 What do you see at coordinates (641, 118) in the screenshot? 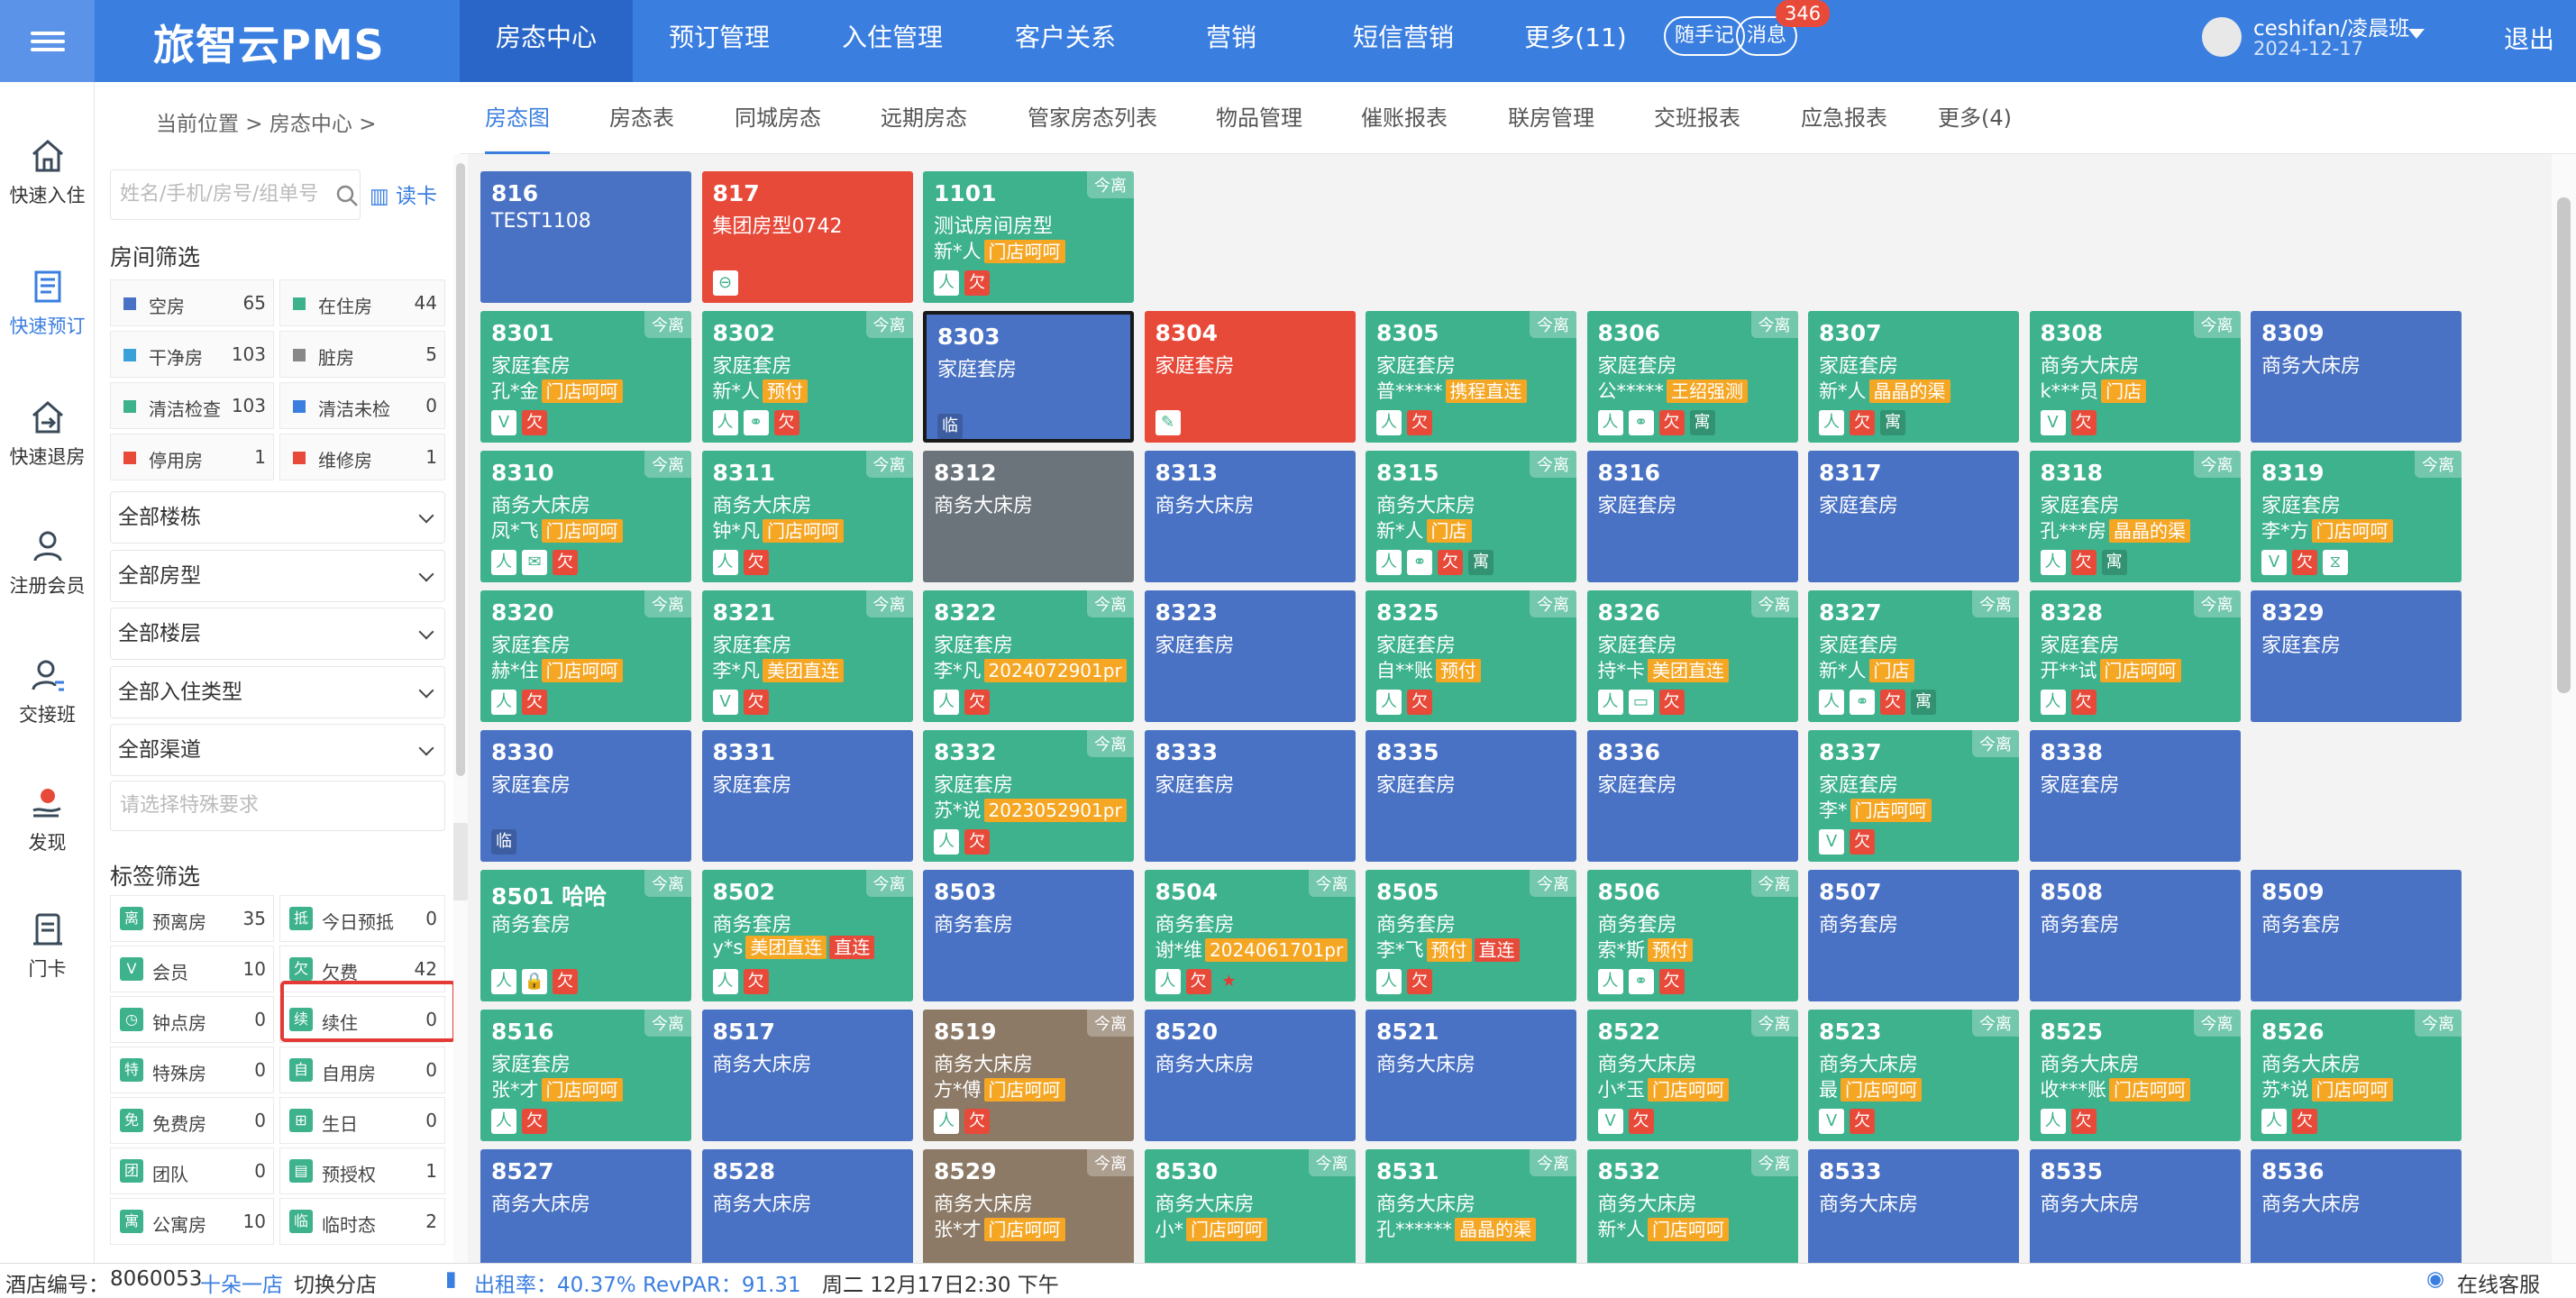
I see `tab-room-table: 房态表` at bounding box center [641, 118].